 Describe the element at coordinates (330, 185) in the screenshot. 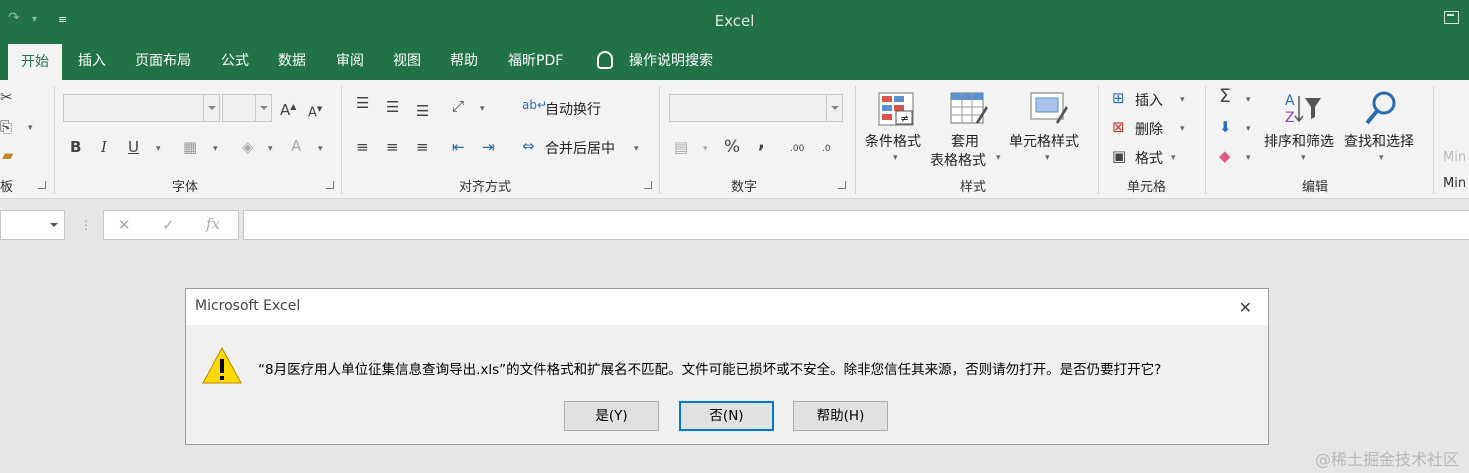

I see `font-launcher-icon` at that location.